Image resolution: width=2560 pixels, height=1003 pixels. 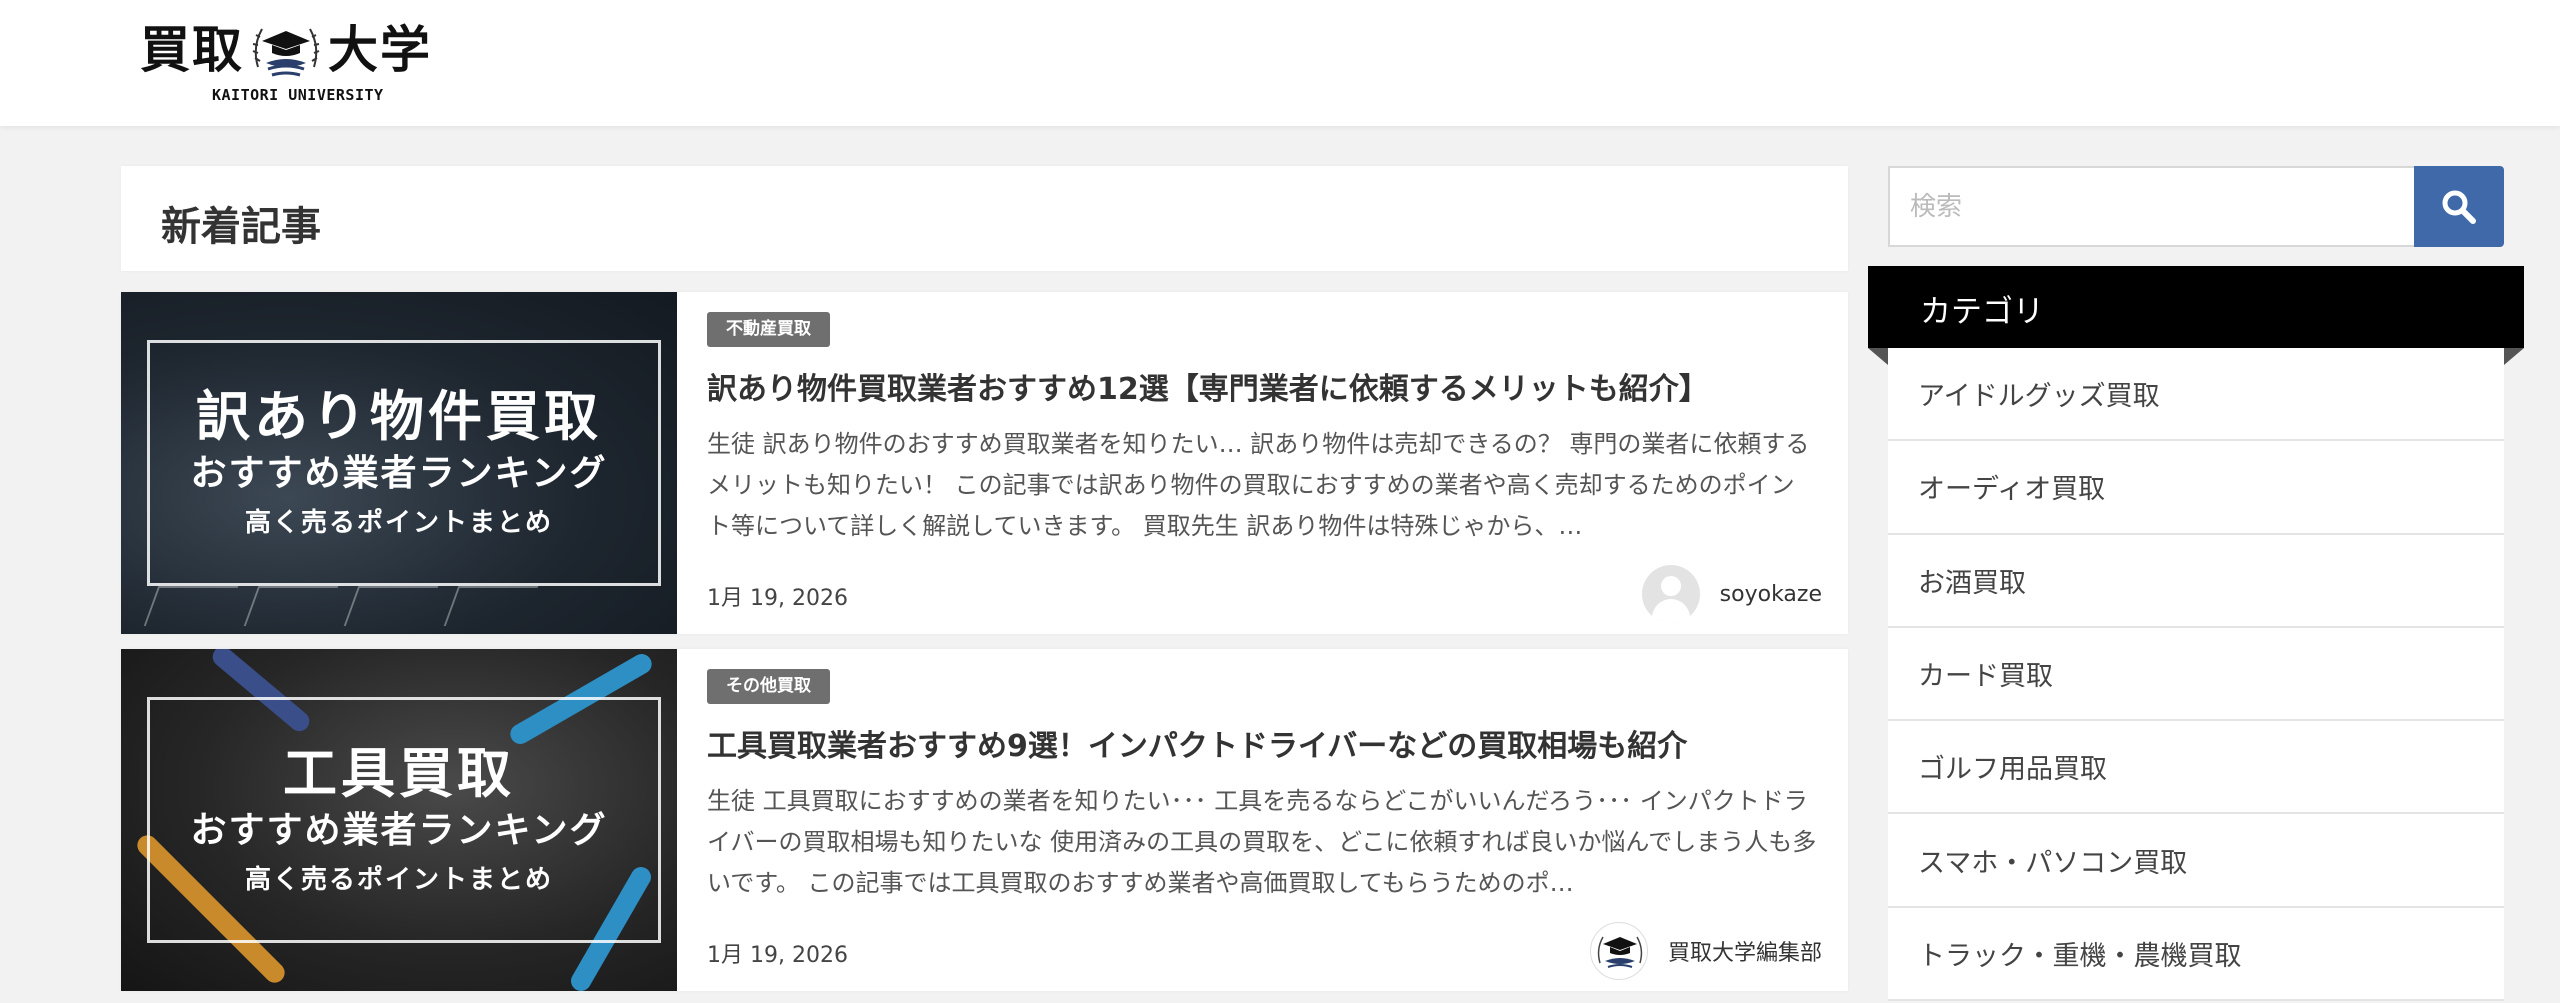 I want to click on article-thumbnail: 訳あり物件買取 おすすめ業者ランキング 高く売るポイントまとめ, so click(x=399, y=463).